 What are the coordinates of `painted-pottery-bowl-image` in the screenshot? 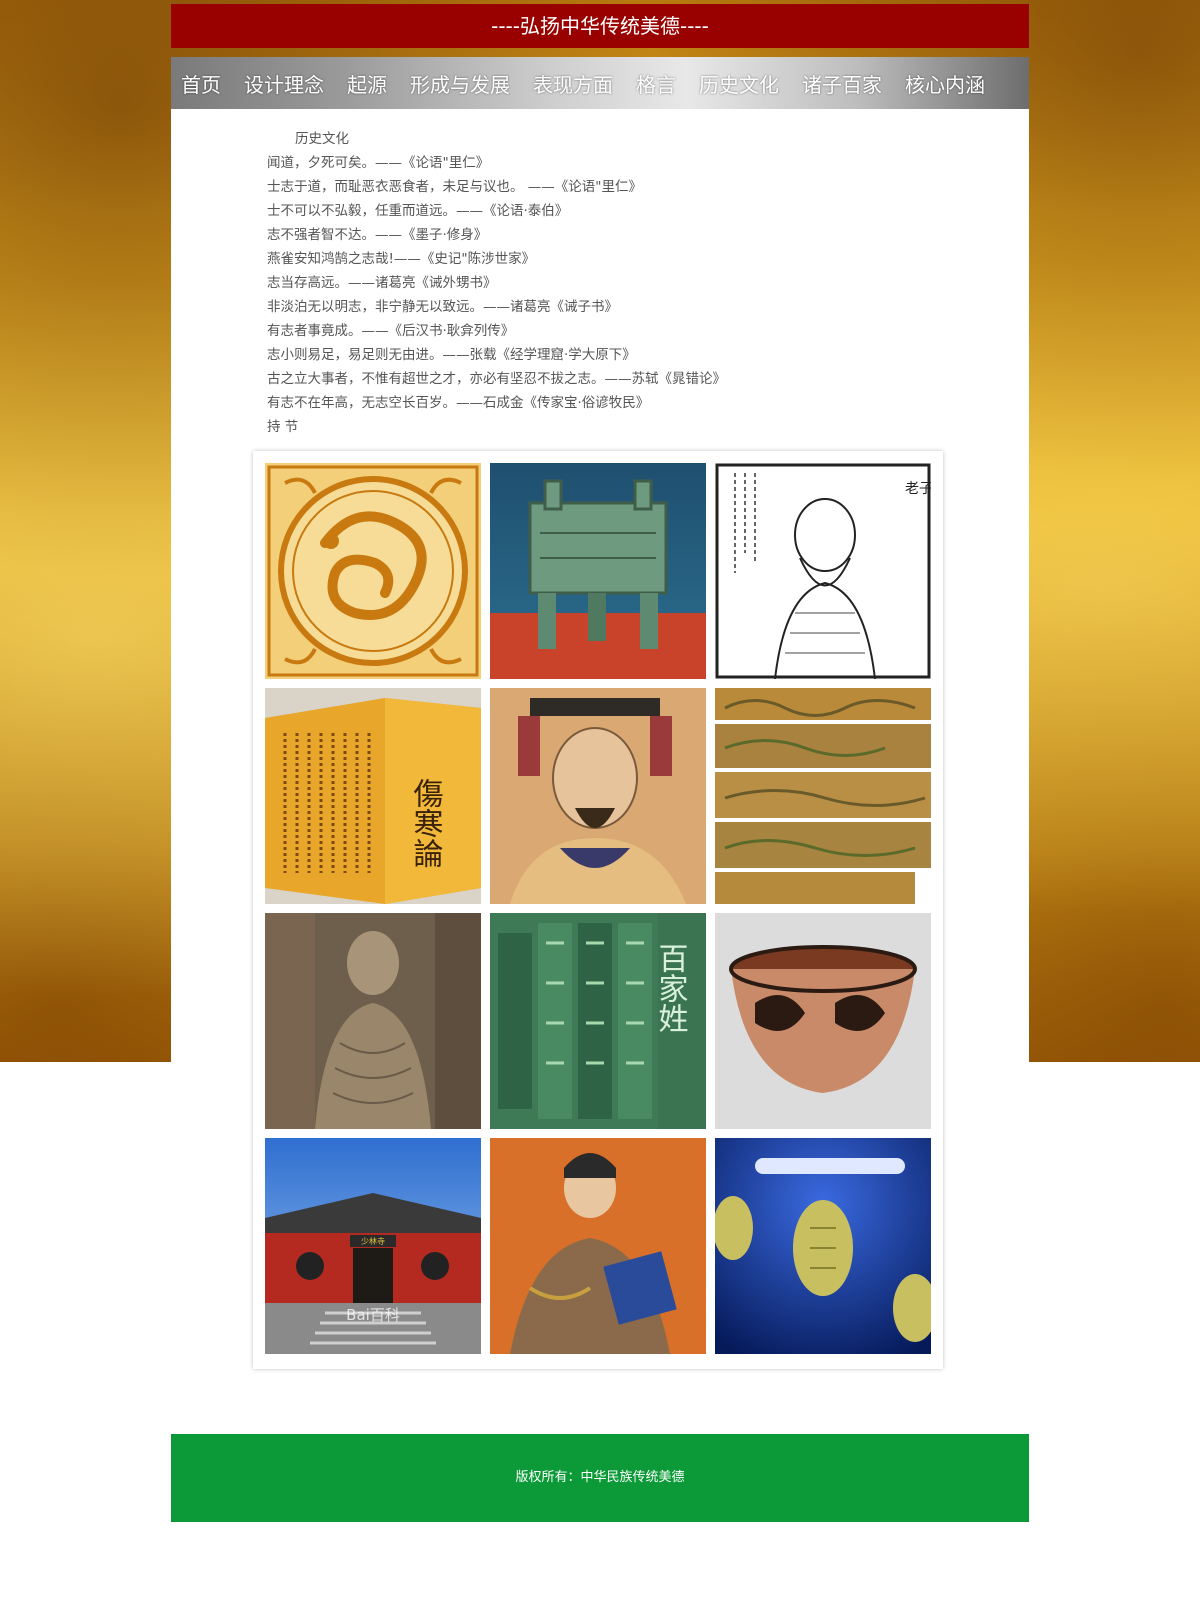 It's located at (823, 1021).